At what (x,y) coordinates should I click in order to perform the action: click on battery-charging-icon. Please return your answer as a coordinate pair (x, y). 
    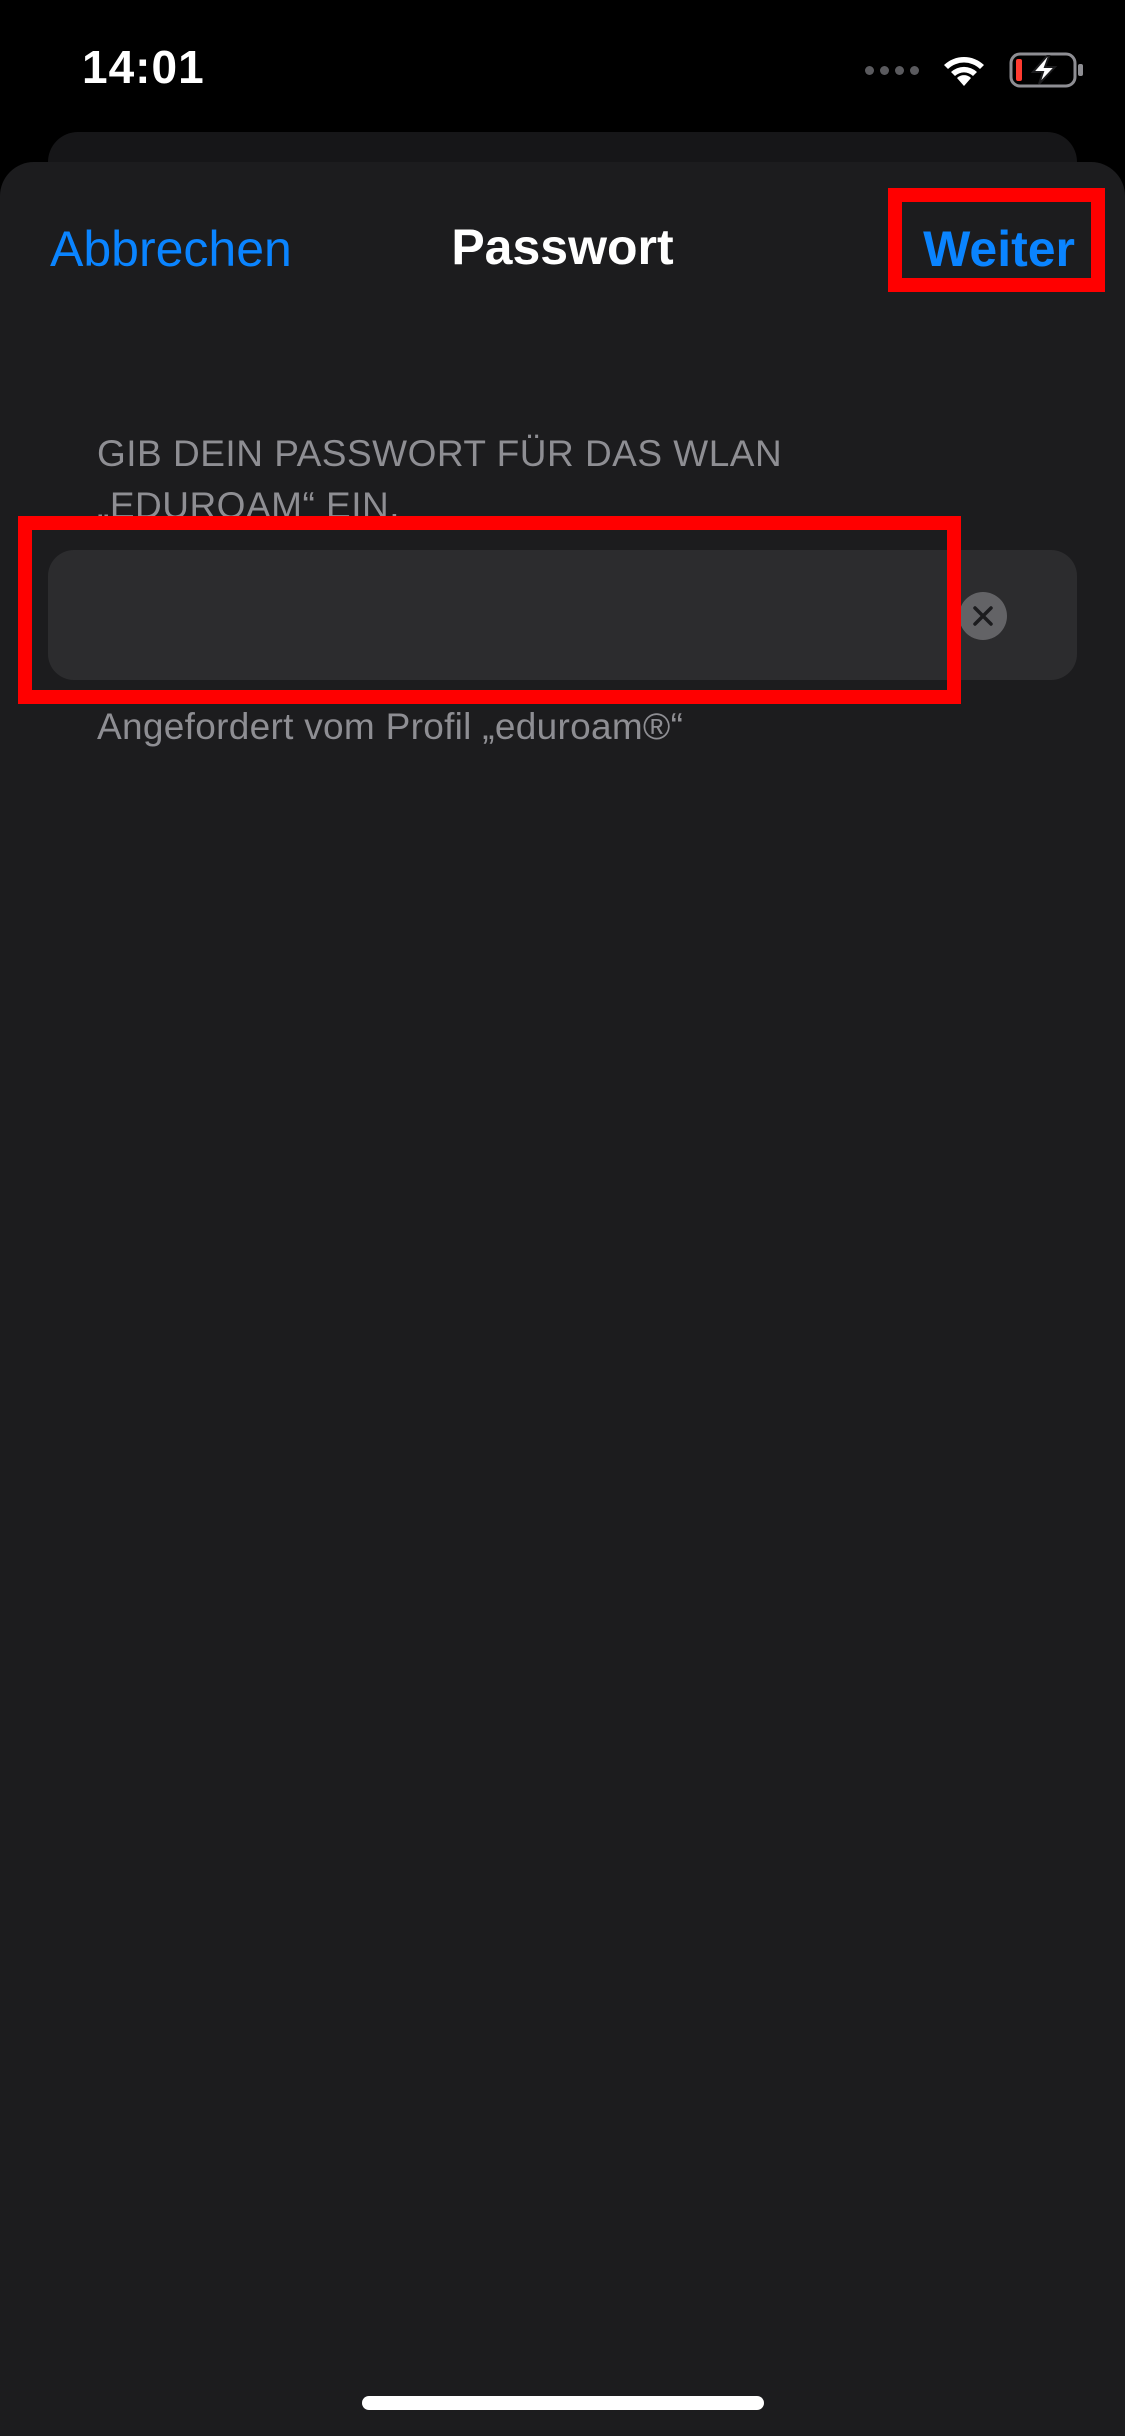
    Looking at the image, I should click on (1046, 70).